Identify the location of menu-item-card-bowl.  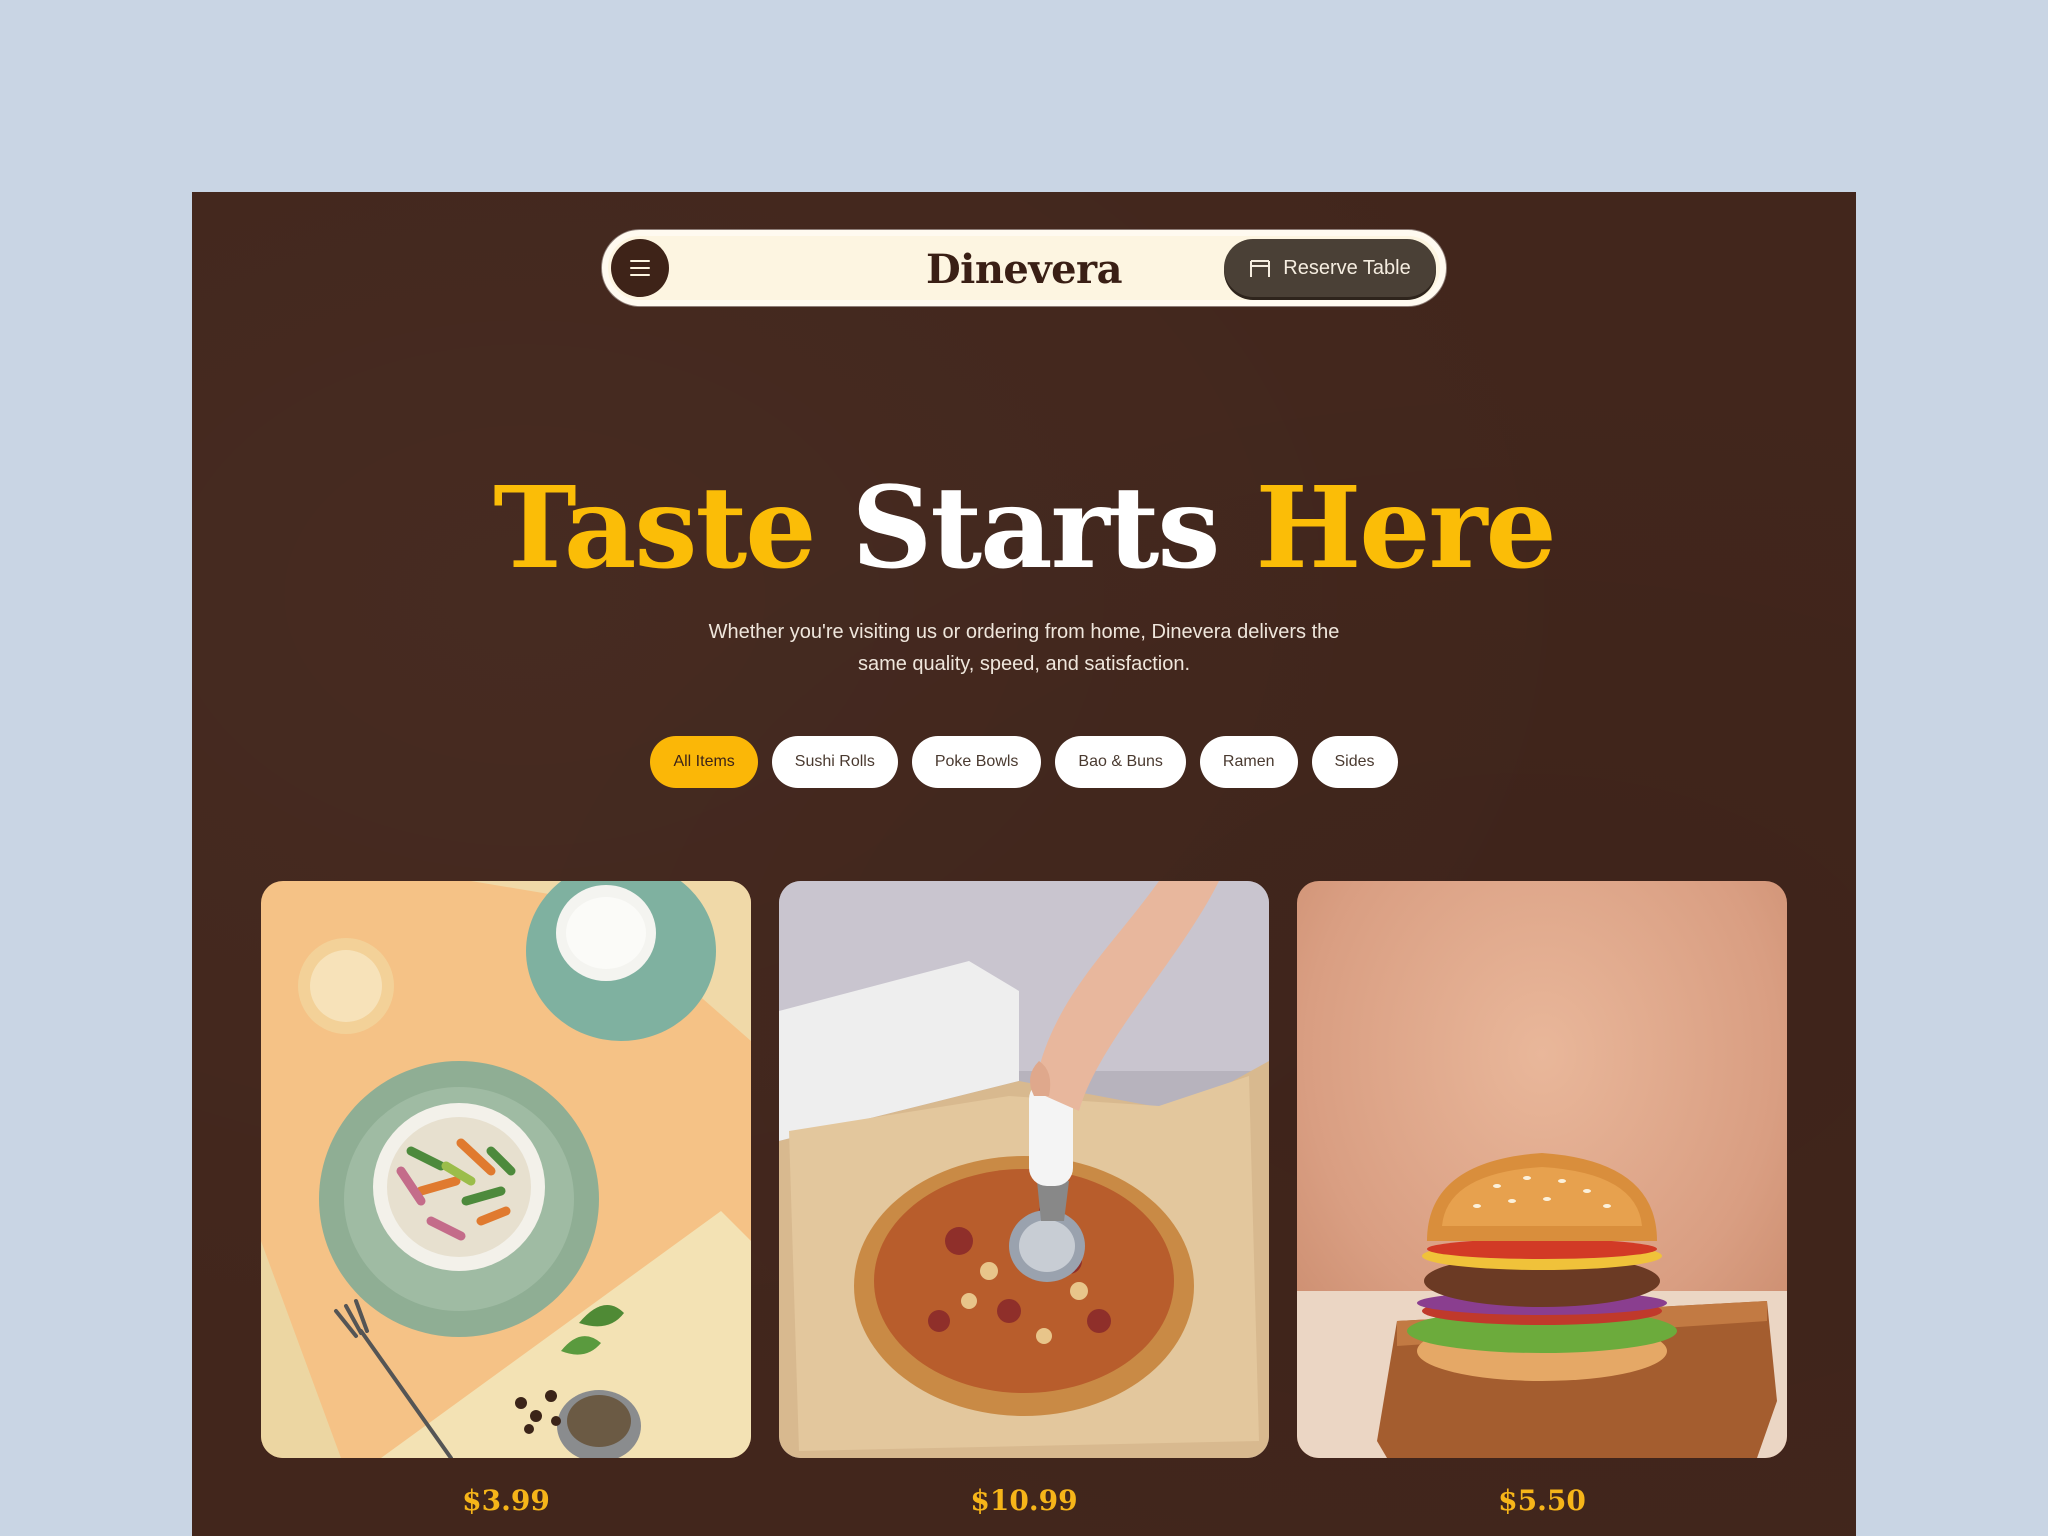
(506, 1169).